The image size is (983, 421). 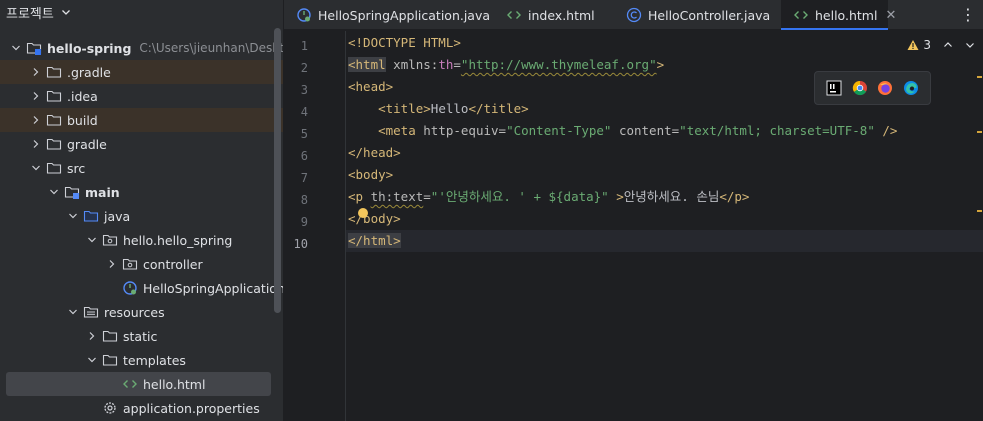 I want to click on code-token: </p>, so click(x=734, y=196).